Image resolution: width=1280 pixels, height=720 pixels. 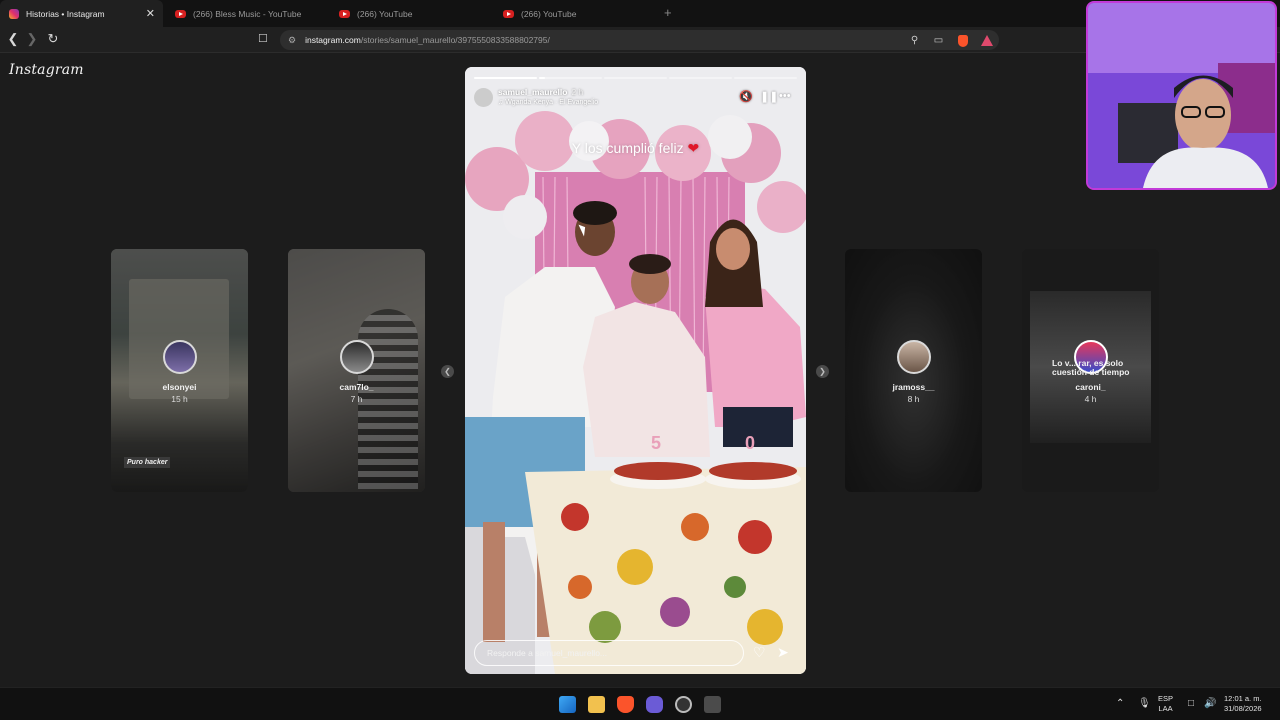 I want to click on back-icon: ❮, so click(x=13, y=39).